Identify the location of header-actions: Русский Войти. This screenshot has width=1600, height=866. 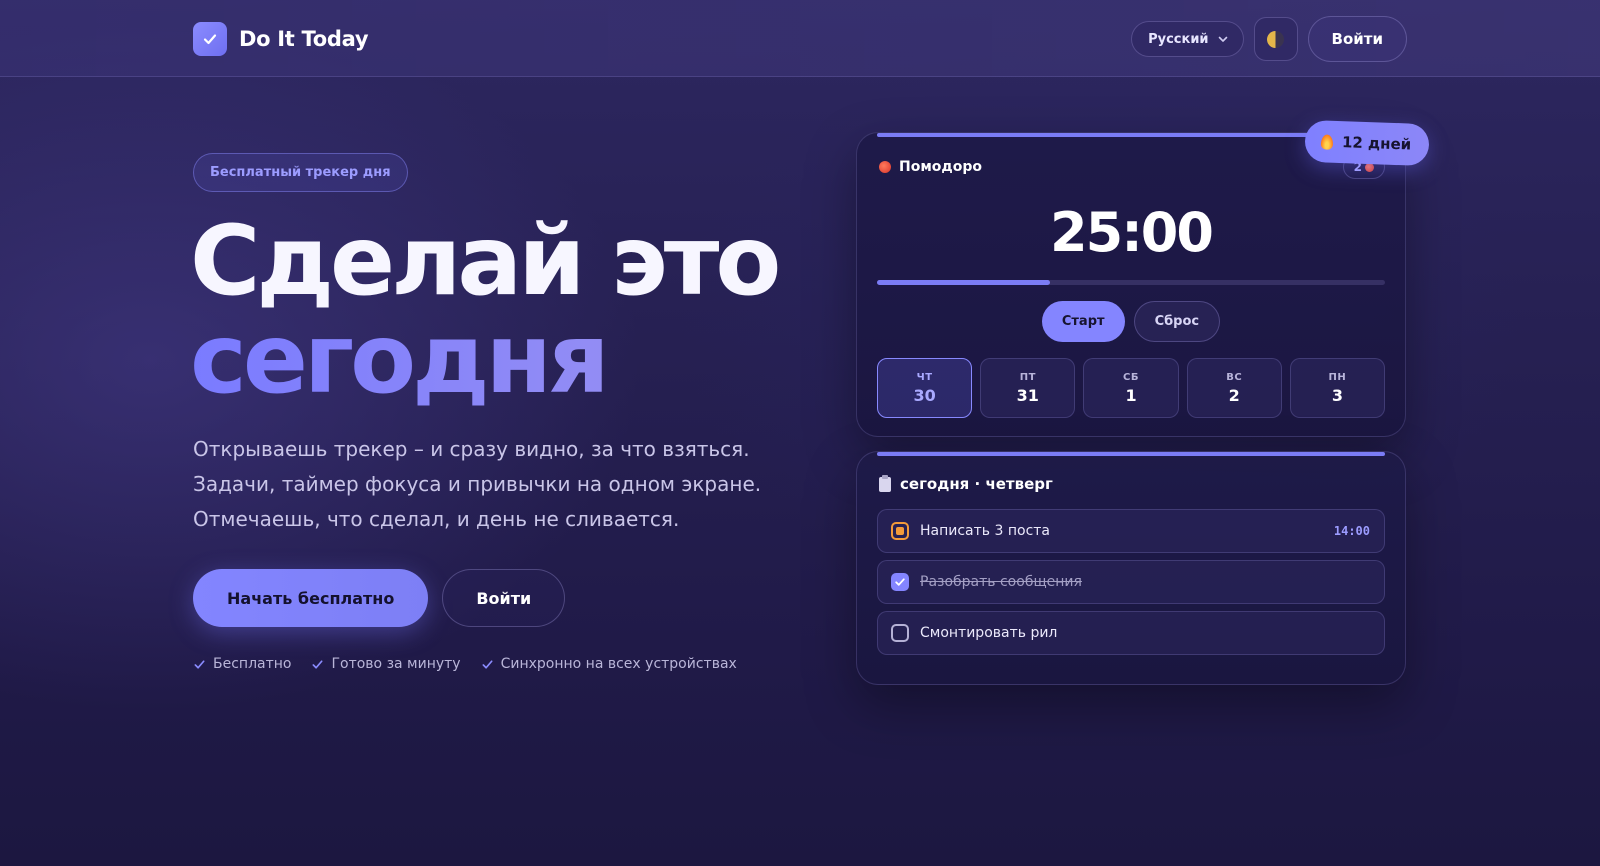
(1269, 39).